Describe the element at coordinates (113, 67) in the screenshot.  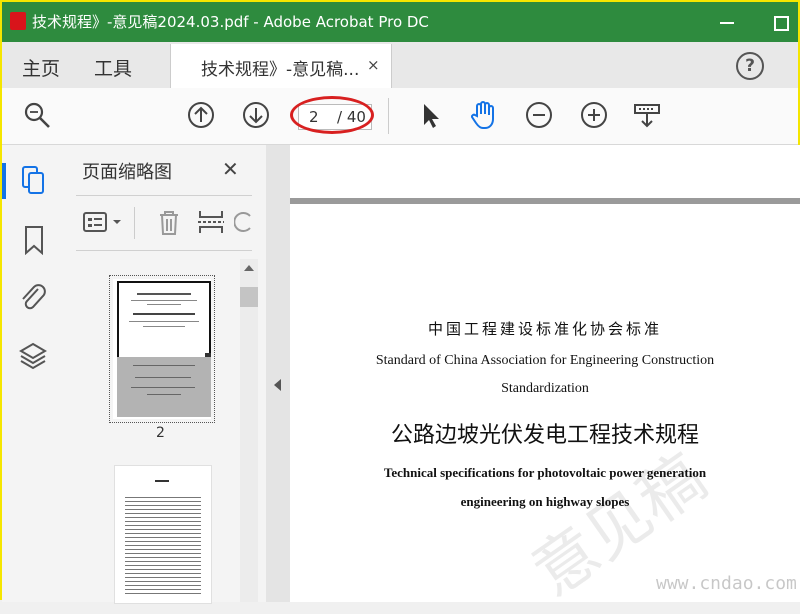
I see `menu-tools: 工具` at that location.